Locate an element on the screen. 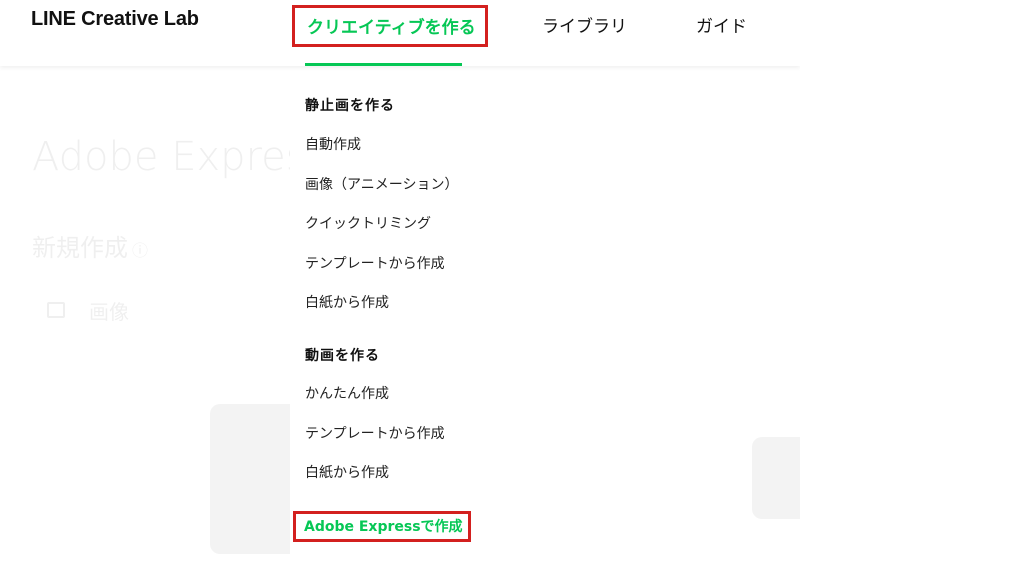  menu-item-quick-trimming: クイックトリミング is located at coordinates (368, 223).